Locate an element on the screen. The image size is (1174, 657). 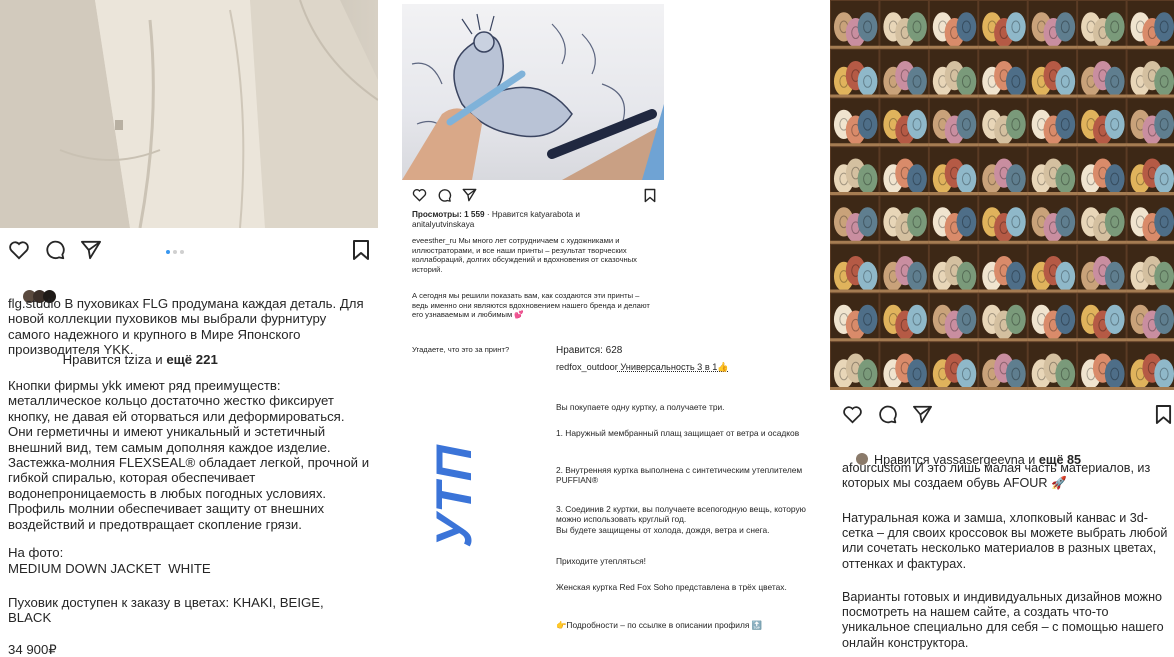
post-photo-drawing is located at coordinates (533, 92).